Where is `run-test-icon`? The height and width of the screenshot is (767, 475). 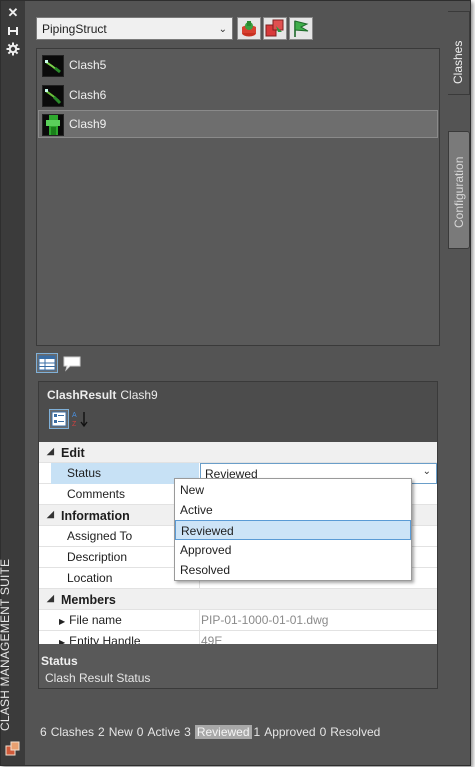 run-test-icon is located at coordinates (249, 29).